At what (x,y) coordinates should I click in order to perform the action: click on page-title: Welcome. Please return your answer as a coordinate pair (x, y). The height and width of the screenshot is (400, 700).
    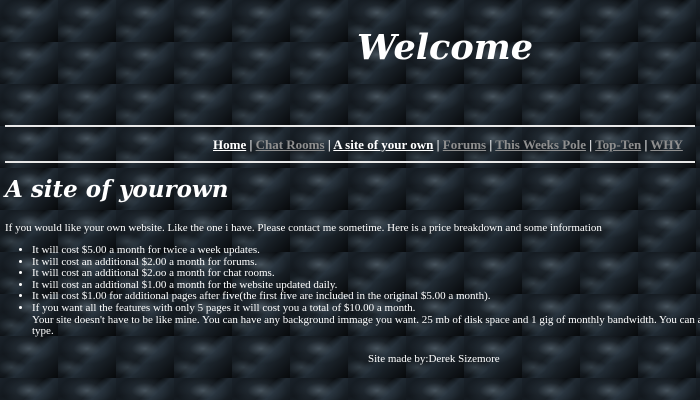
    Looking at the image, I should click on (445, 47).